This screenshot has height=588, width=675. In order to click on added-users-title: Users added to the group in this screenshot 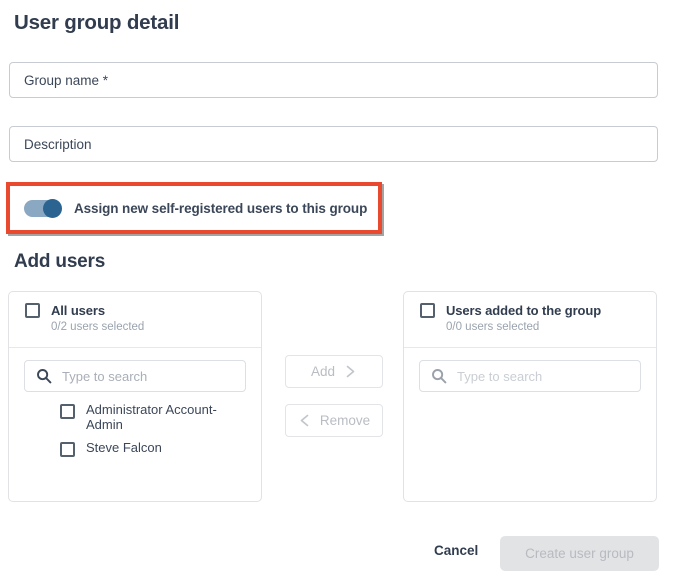, I will do `click(524, 310)`.